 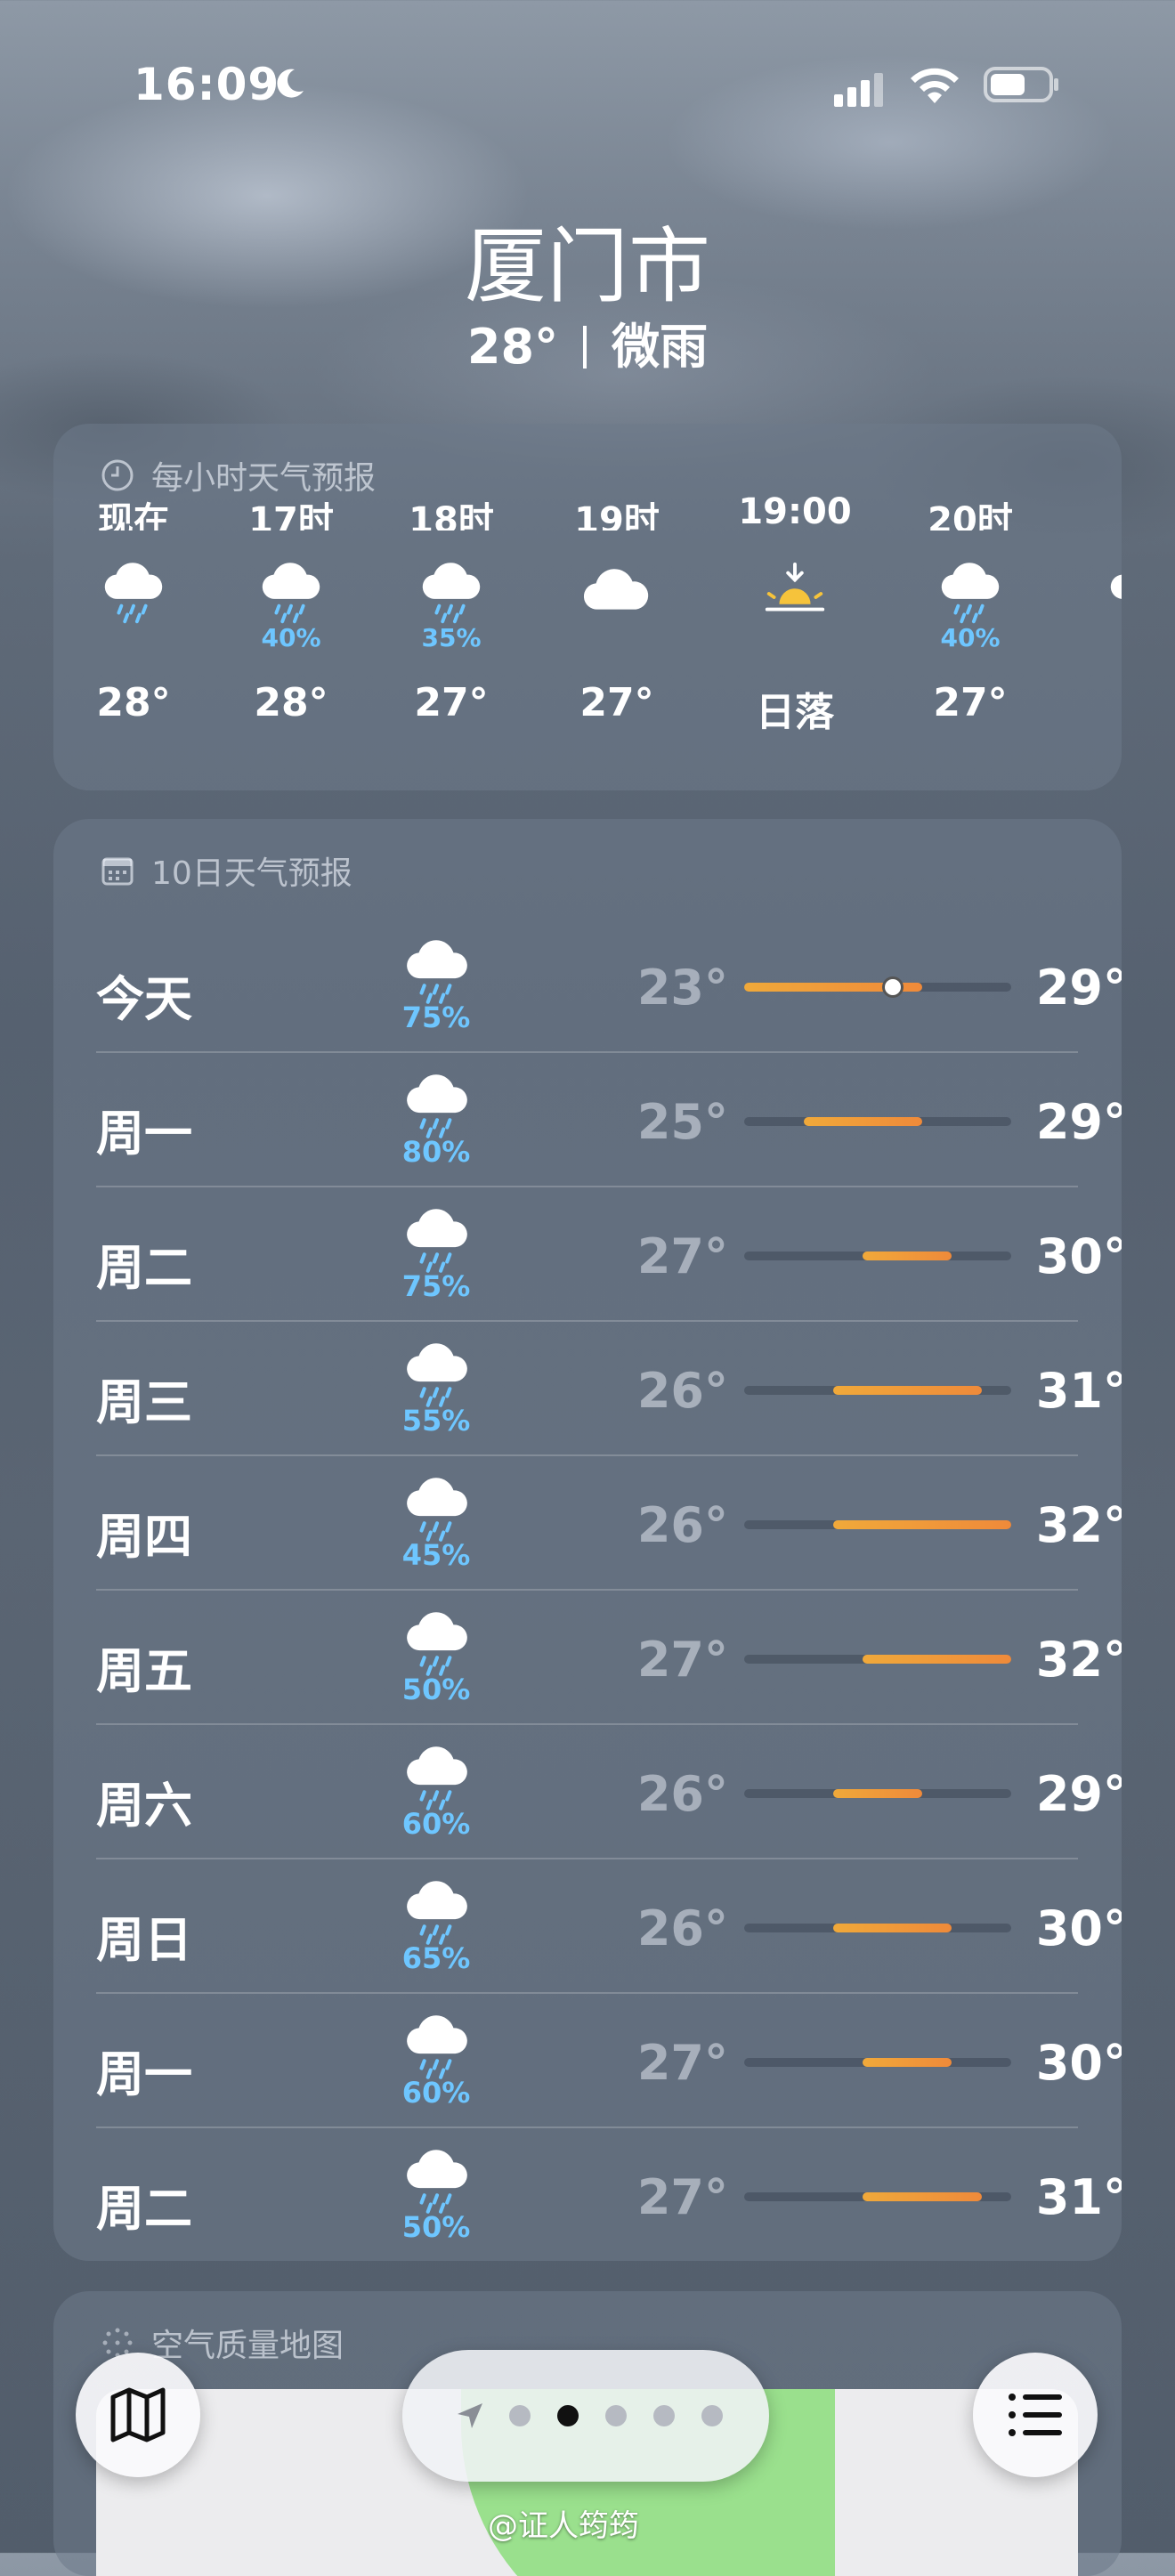 What do you see at coordinates (609, 1656) in the screenshot?
I see `daily-row: 周五 50% 27° 32°` at bounding box center [609, 1656].